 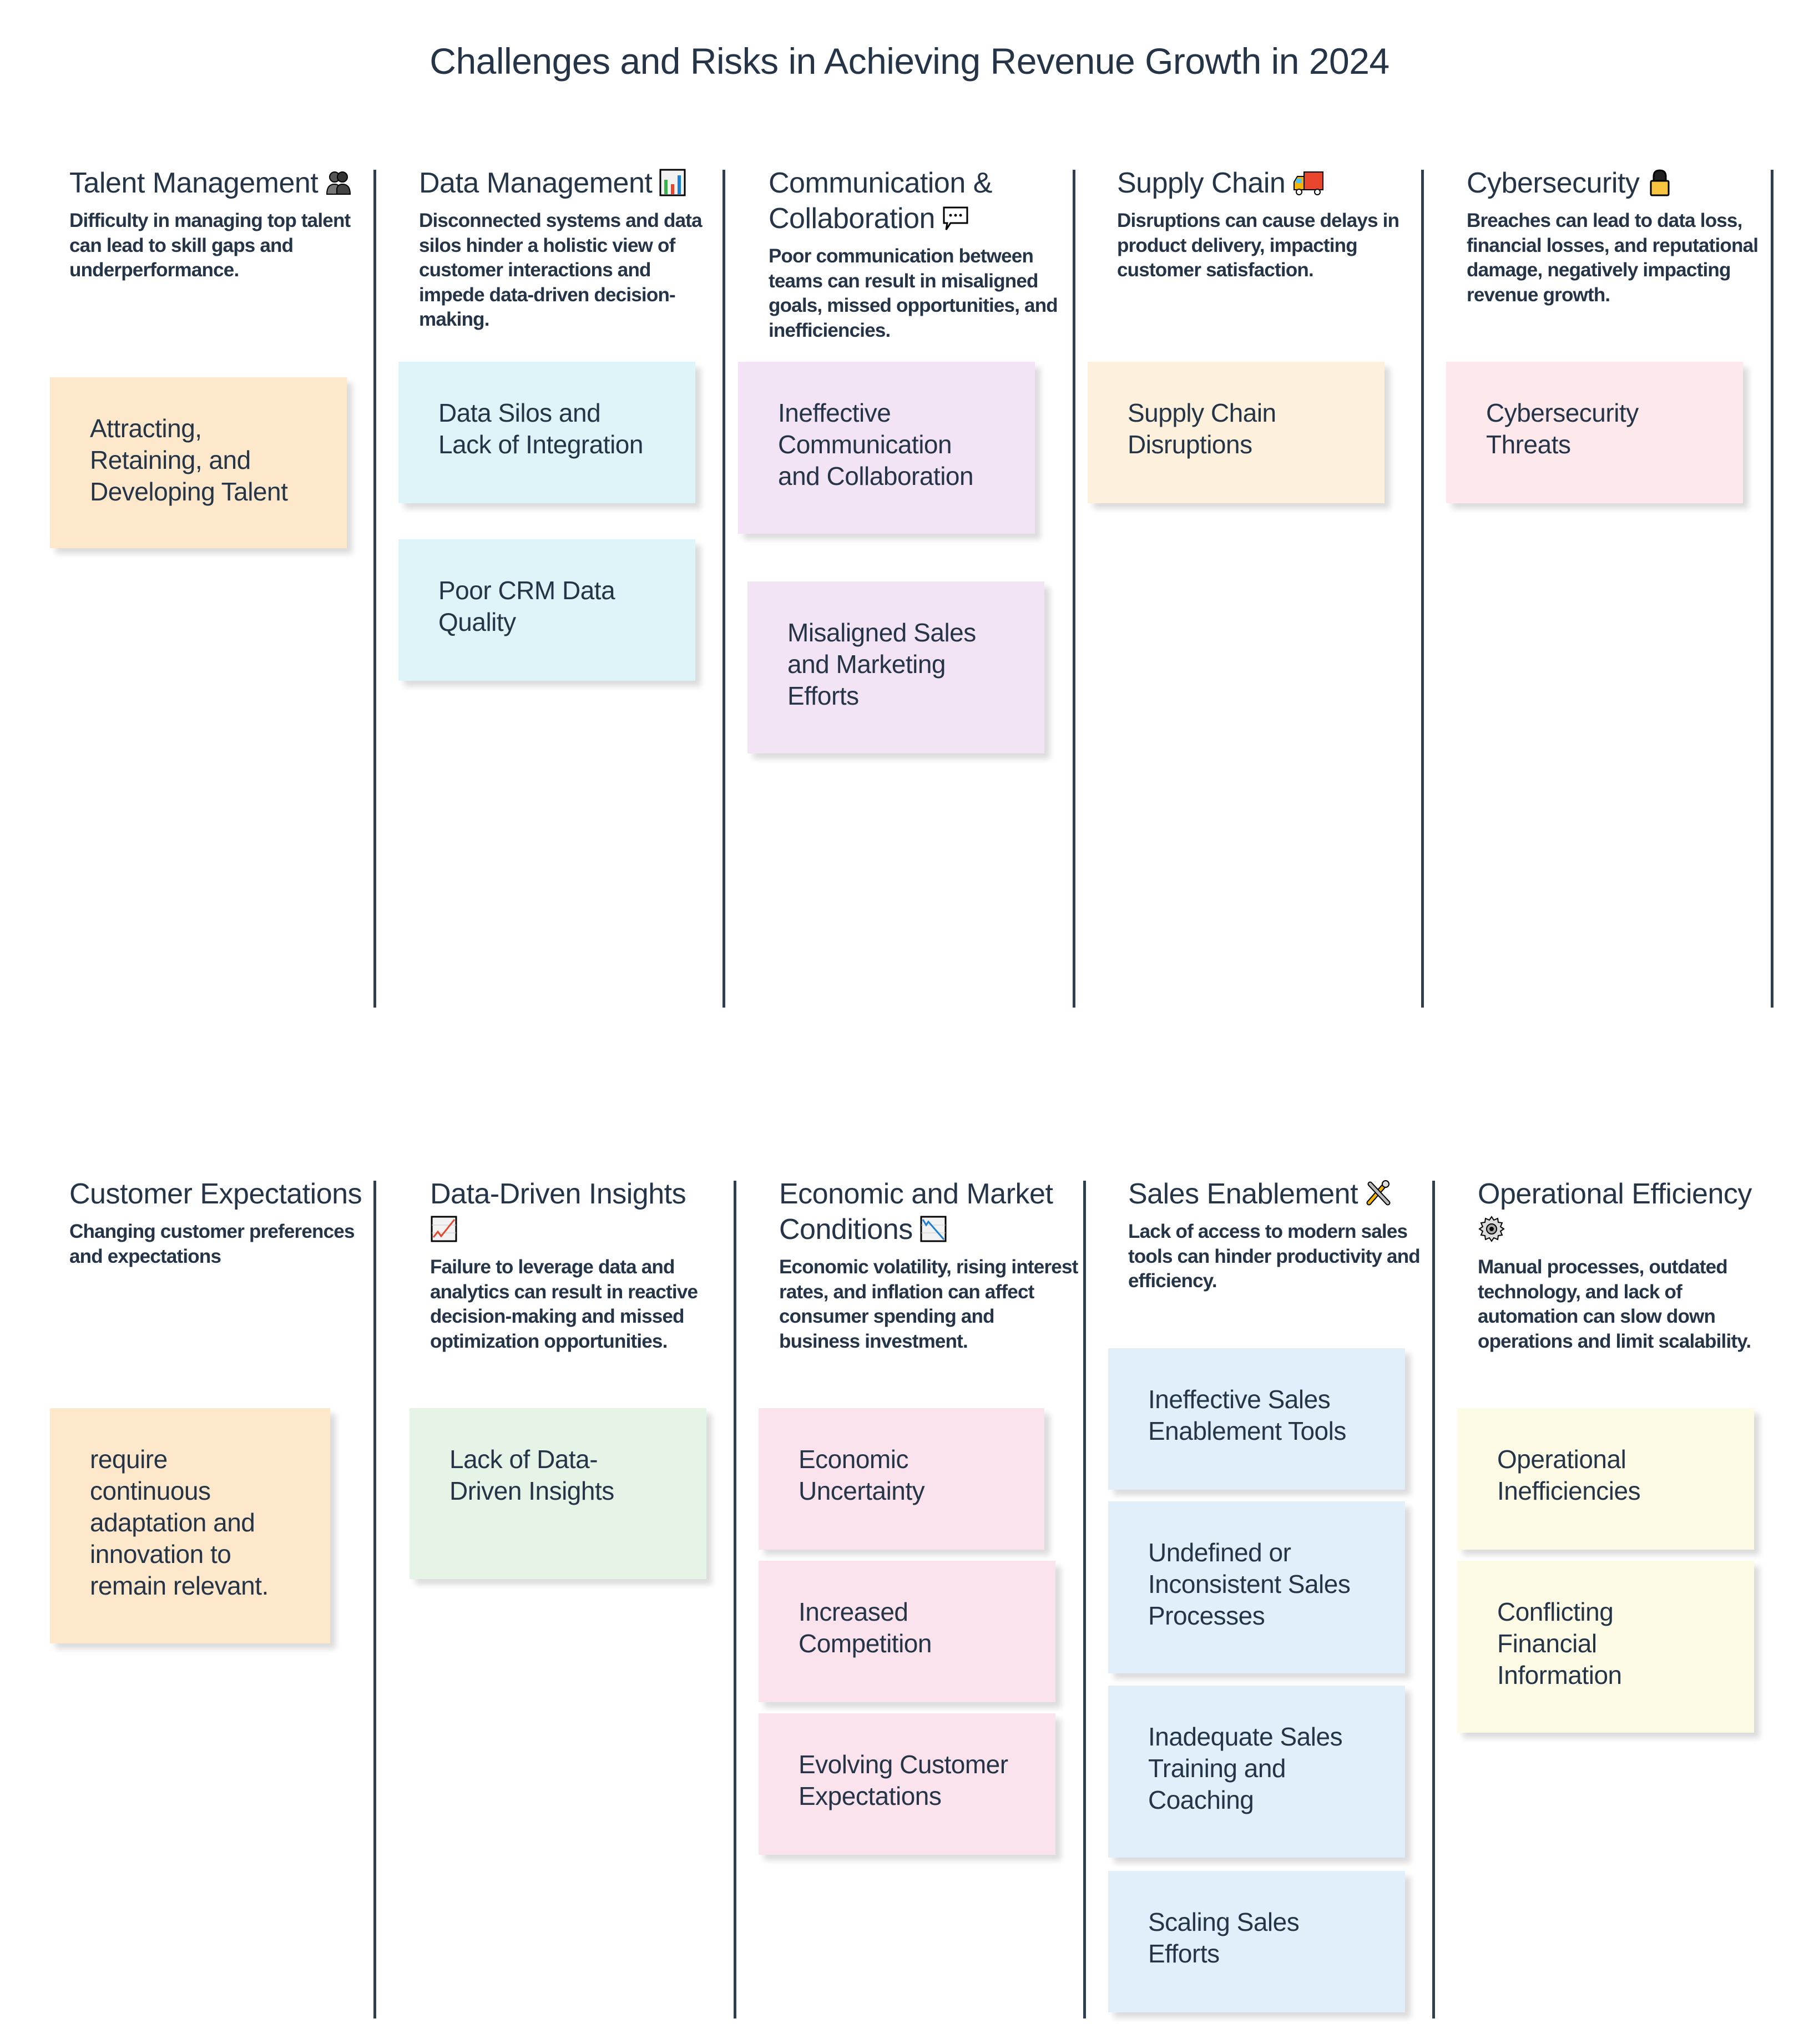 What do you see at coordinates (1378, 1193) in the screenshot?
I see `tools-icon` at bounding box center [1378, 1193].